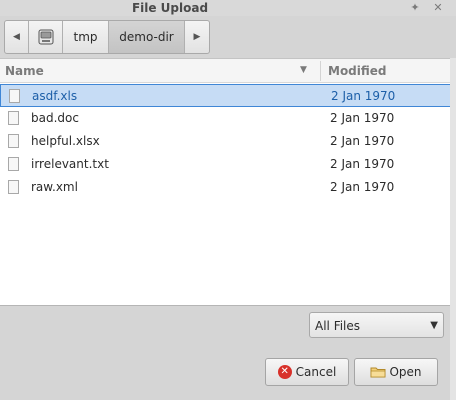 Image resolution: width=456 pixels, height=400 pixels. I want to click on name-column-header: Name, so click(24, 71).